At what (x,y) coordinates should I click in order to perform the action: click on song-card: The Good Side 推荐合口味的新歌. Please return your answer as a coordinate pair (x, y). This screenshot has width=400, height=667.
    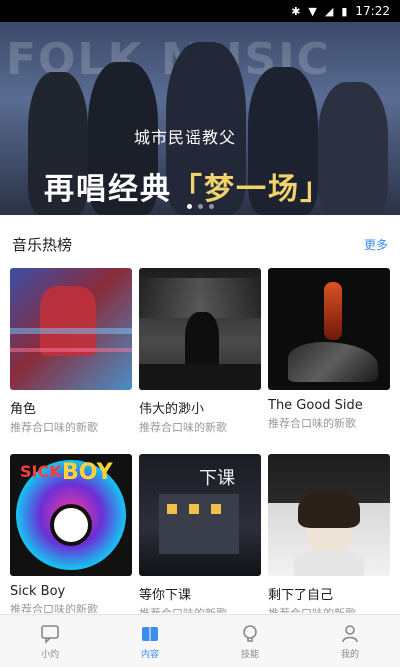
    Looking at the image, I should click on (329, 349).